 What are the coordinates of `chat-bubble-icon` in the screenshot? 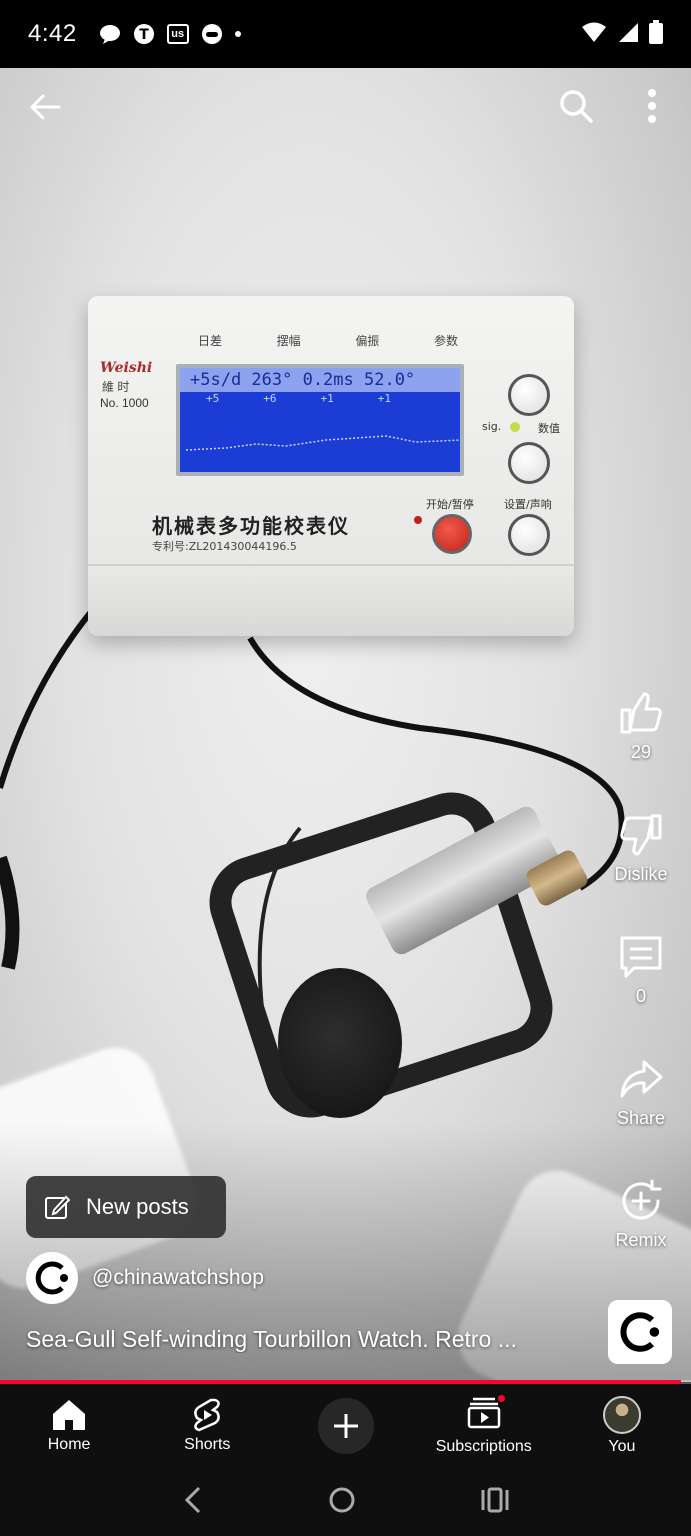 It's located at (110, 34).